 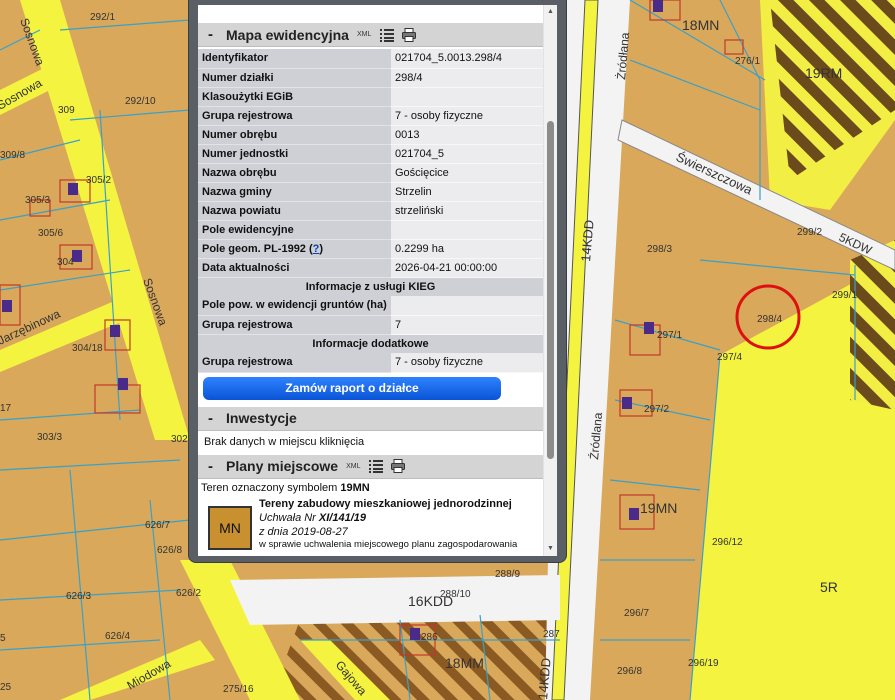 I want to click on label-parcel-304: 304, so click(x=65, y=262).